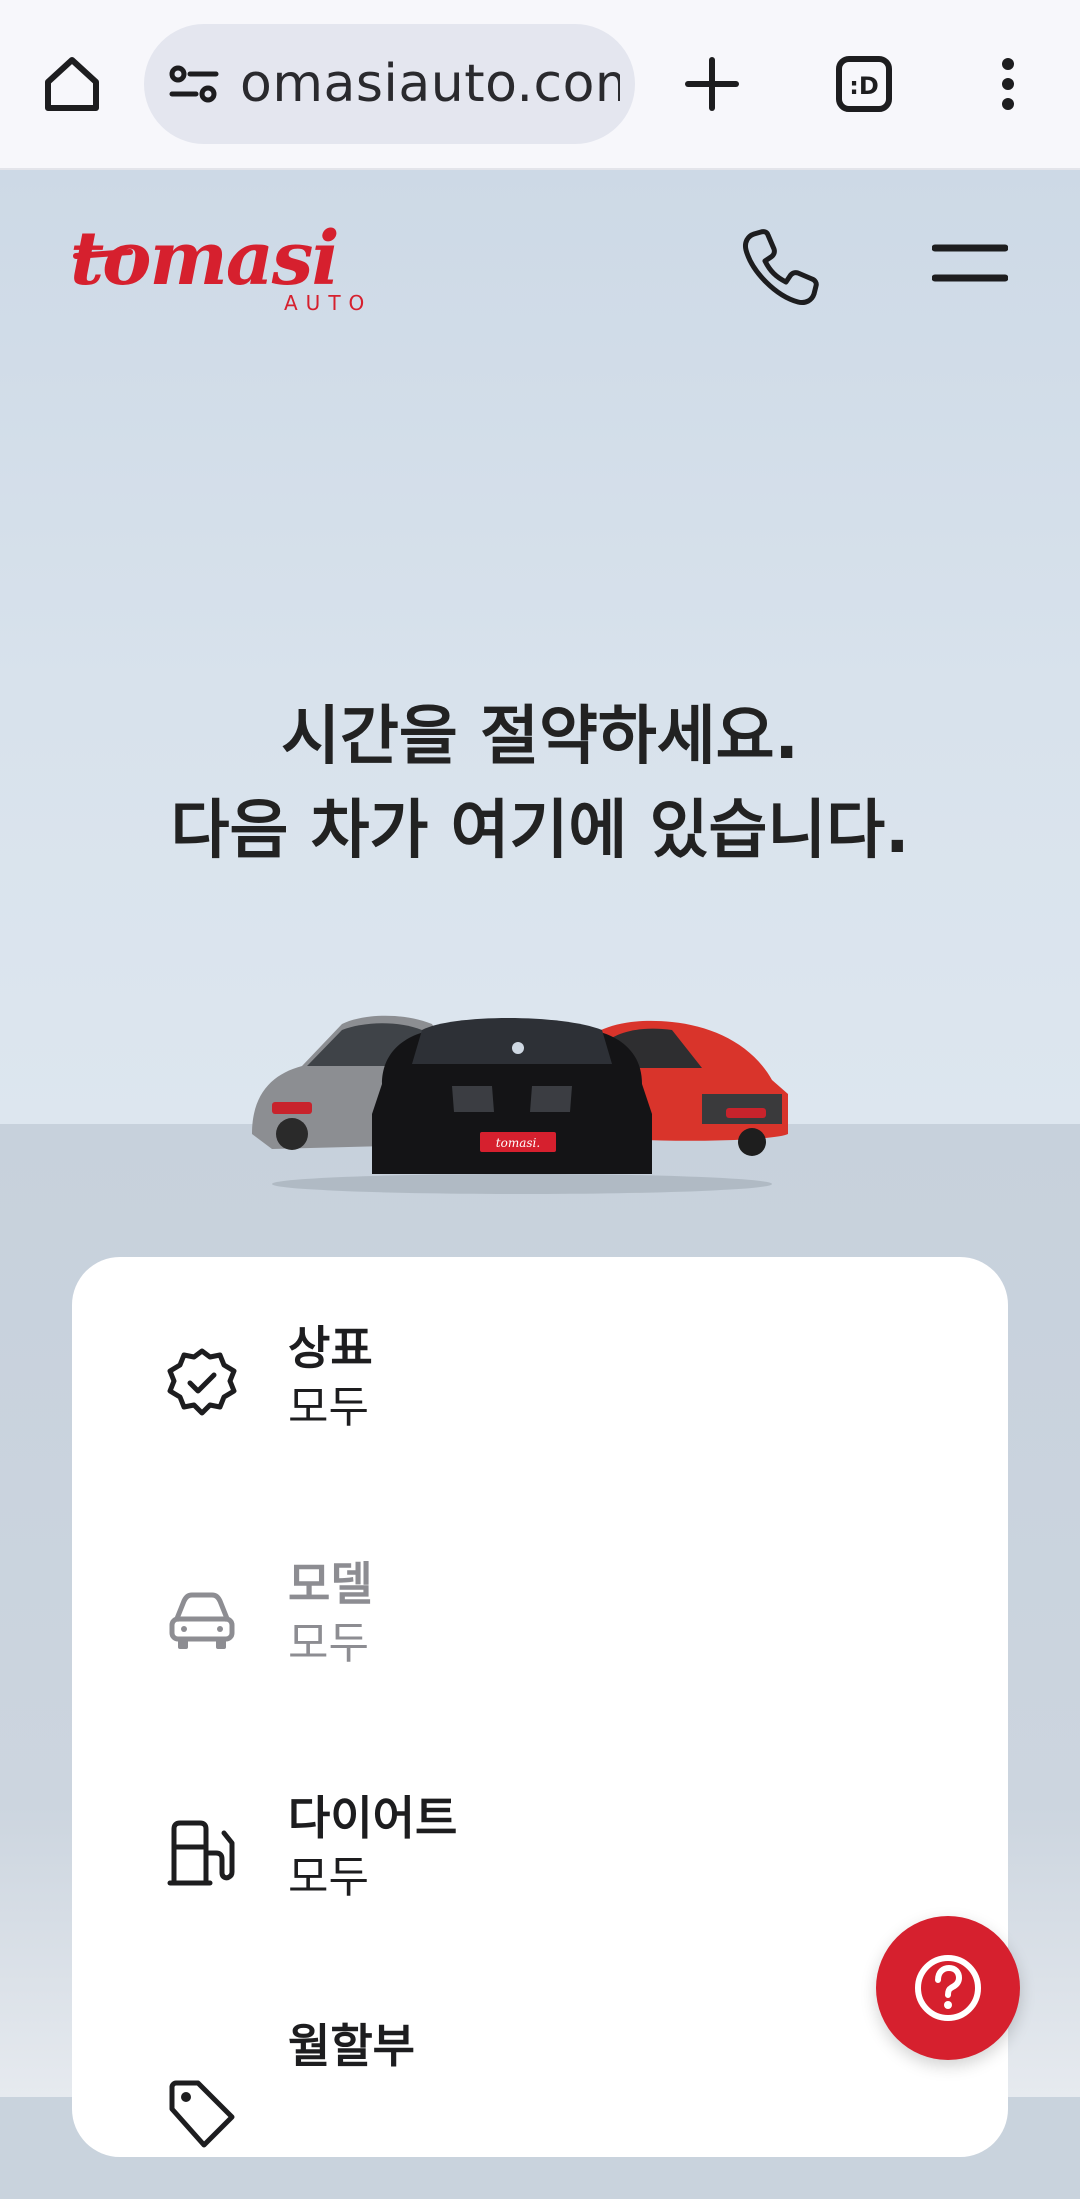 The height and width of the screenshot is (2199, 1080). What do you see at coordinates (540, 1873) in the screenshot?
I see `filter-fuel: 다이어트 모두` at bounding box center [540, 1873].